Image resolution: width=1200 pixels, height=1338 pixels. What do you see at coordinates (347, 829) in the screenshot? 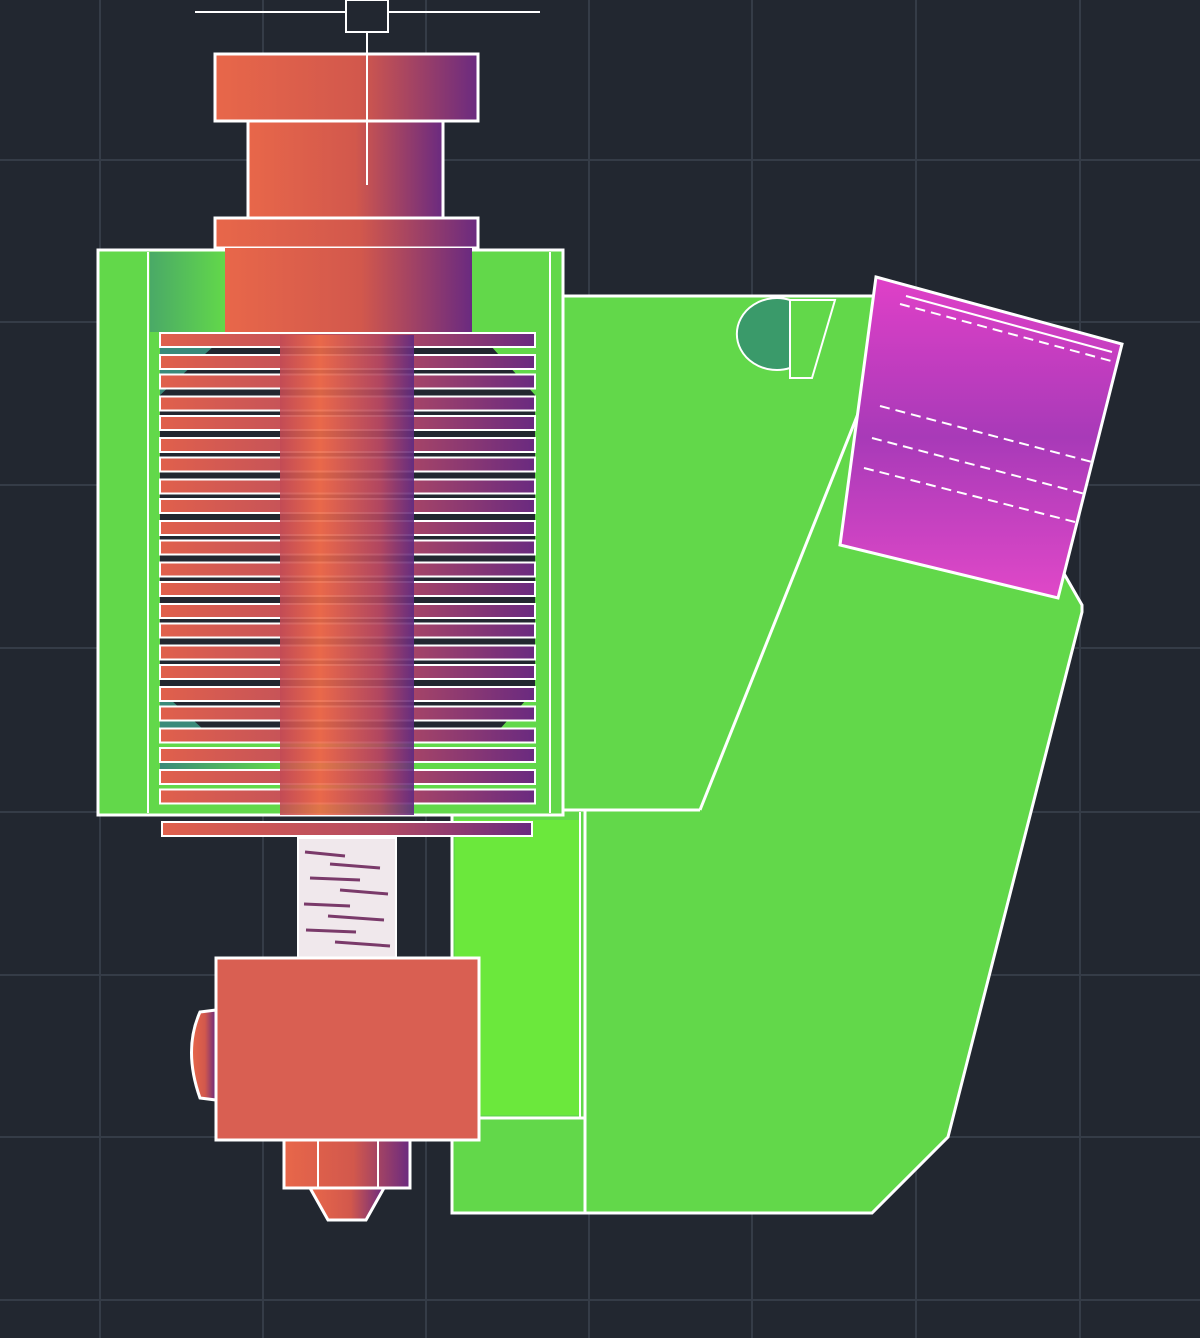
I see `heat-sink-fin` at bounding box center [347, 829].